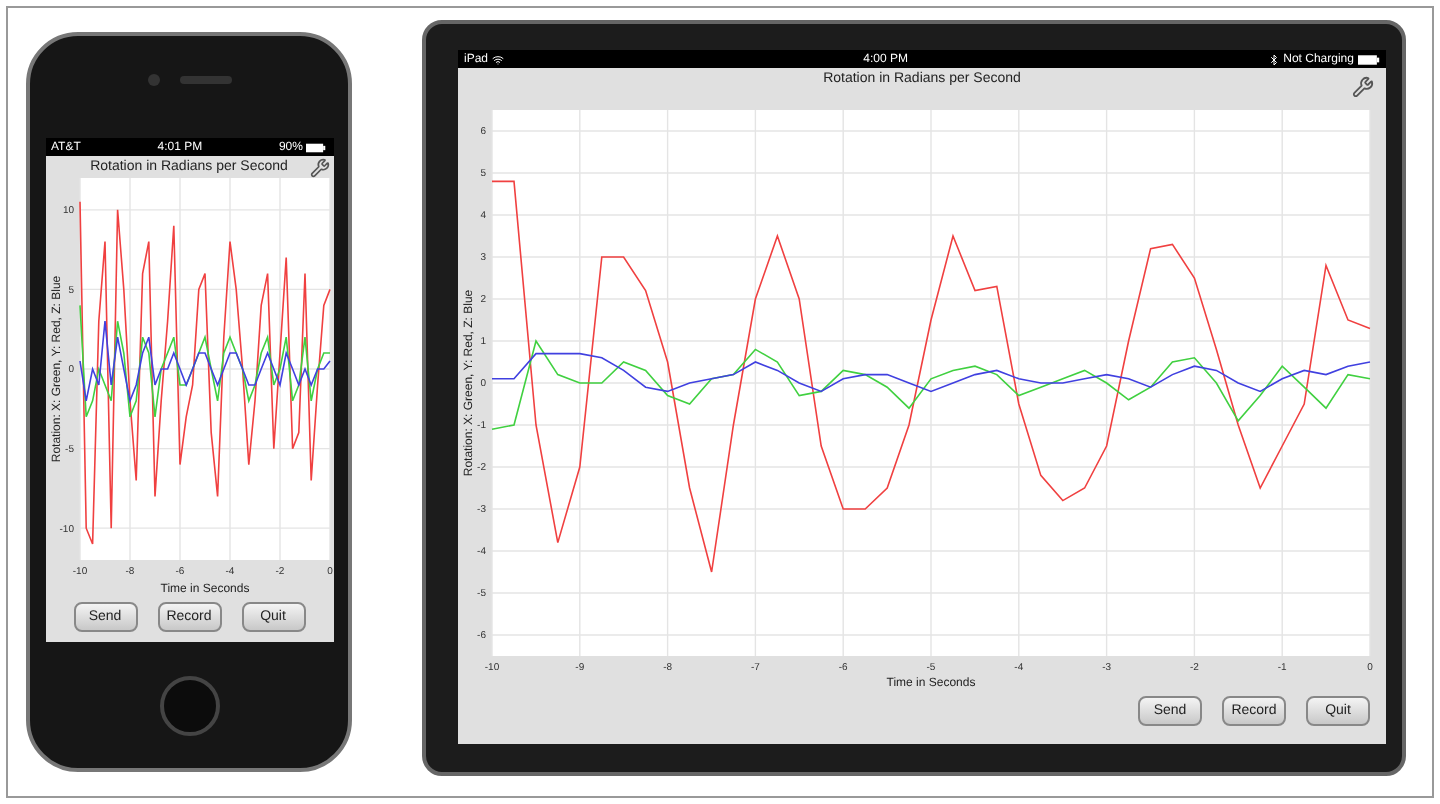  What do you see at coordinates (153, 80) in the screenshot?
I see `camera-icon` at bounding box center [153, 80].